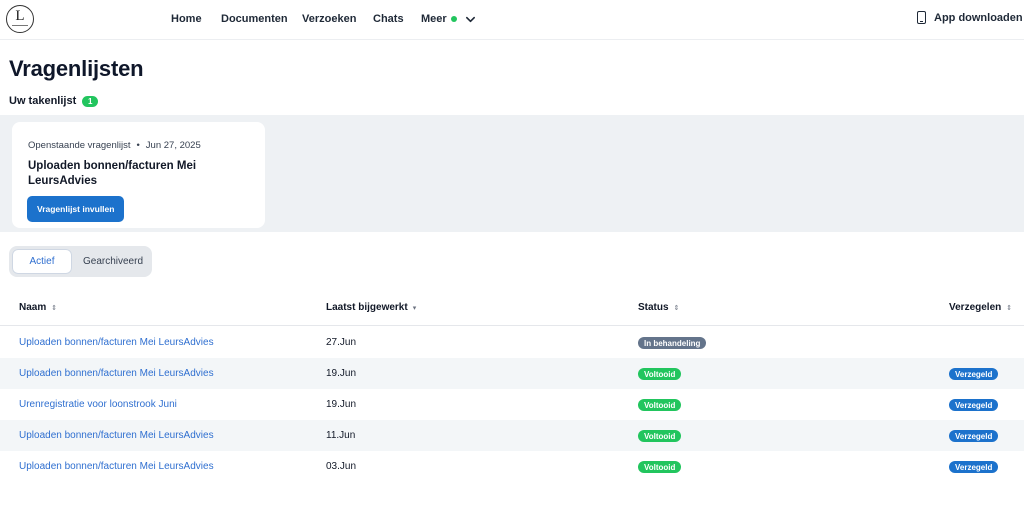 This screenshot has width=1024, height=529. Describe the element at coordinates (254, 19) in the screenshot. I see `nav-documenten: Documenten` at that location.